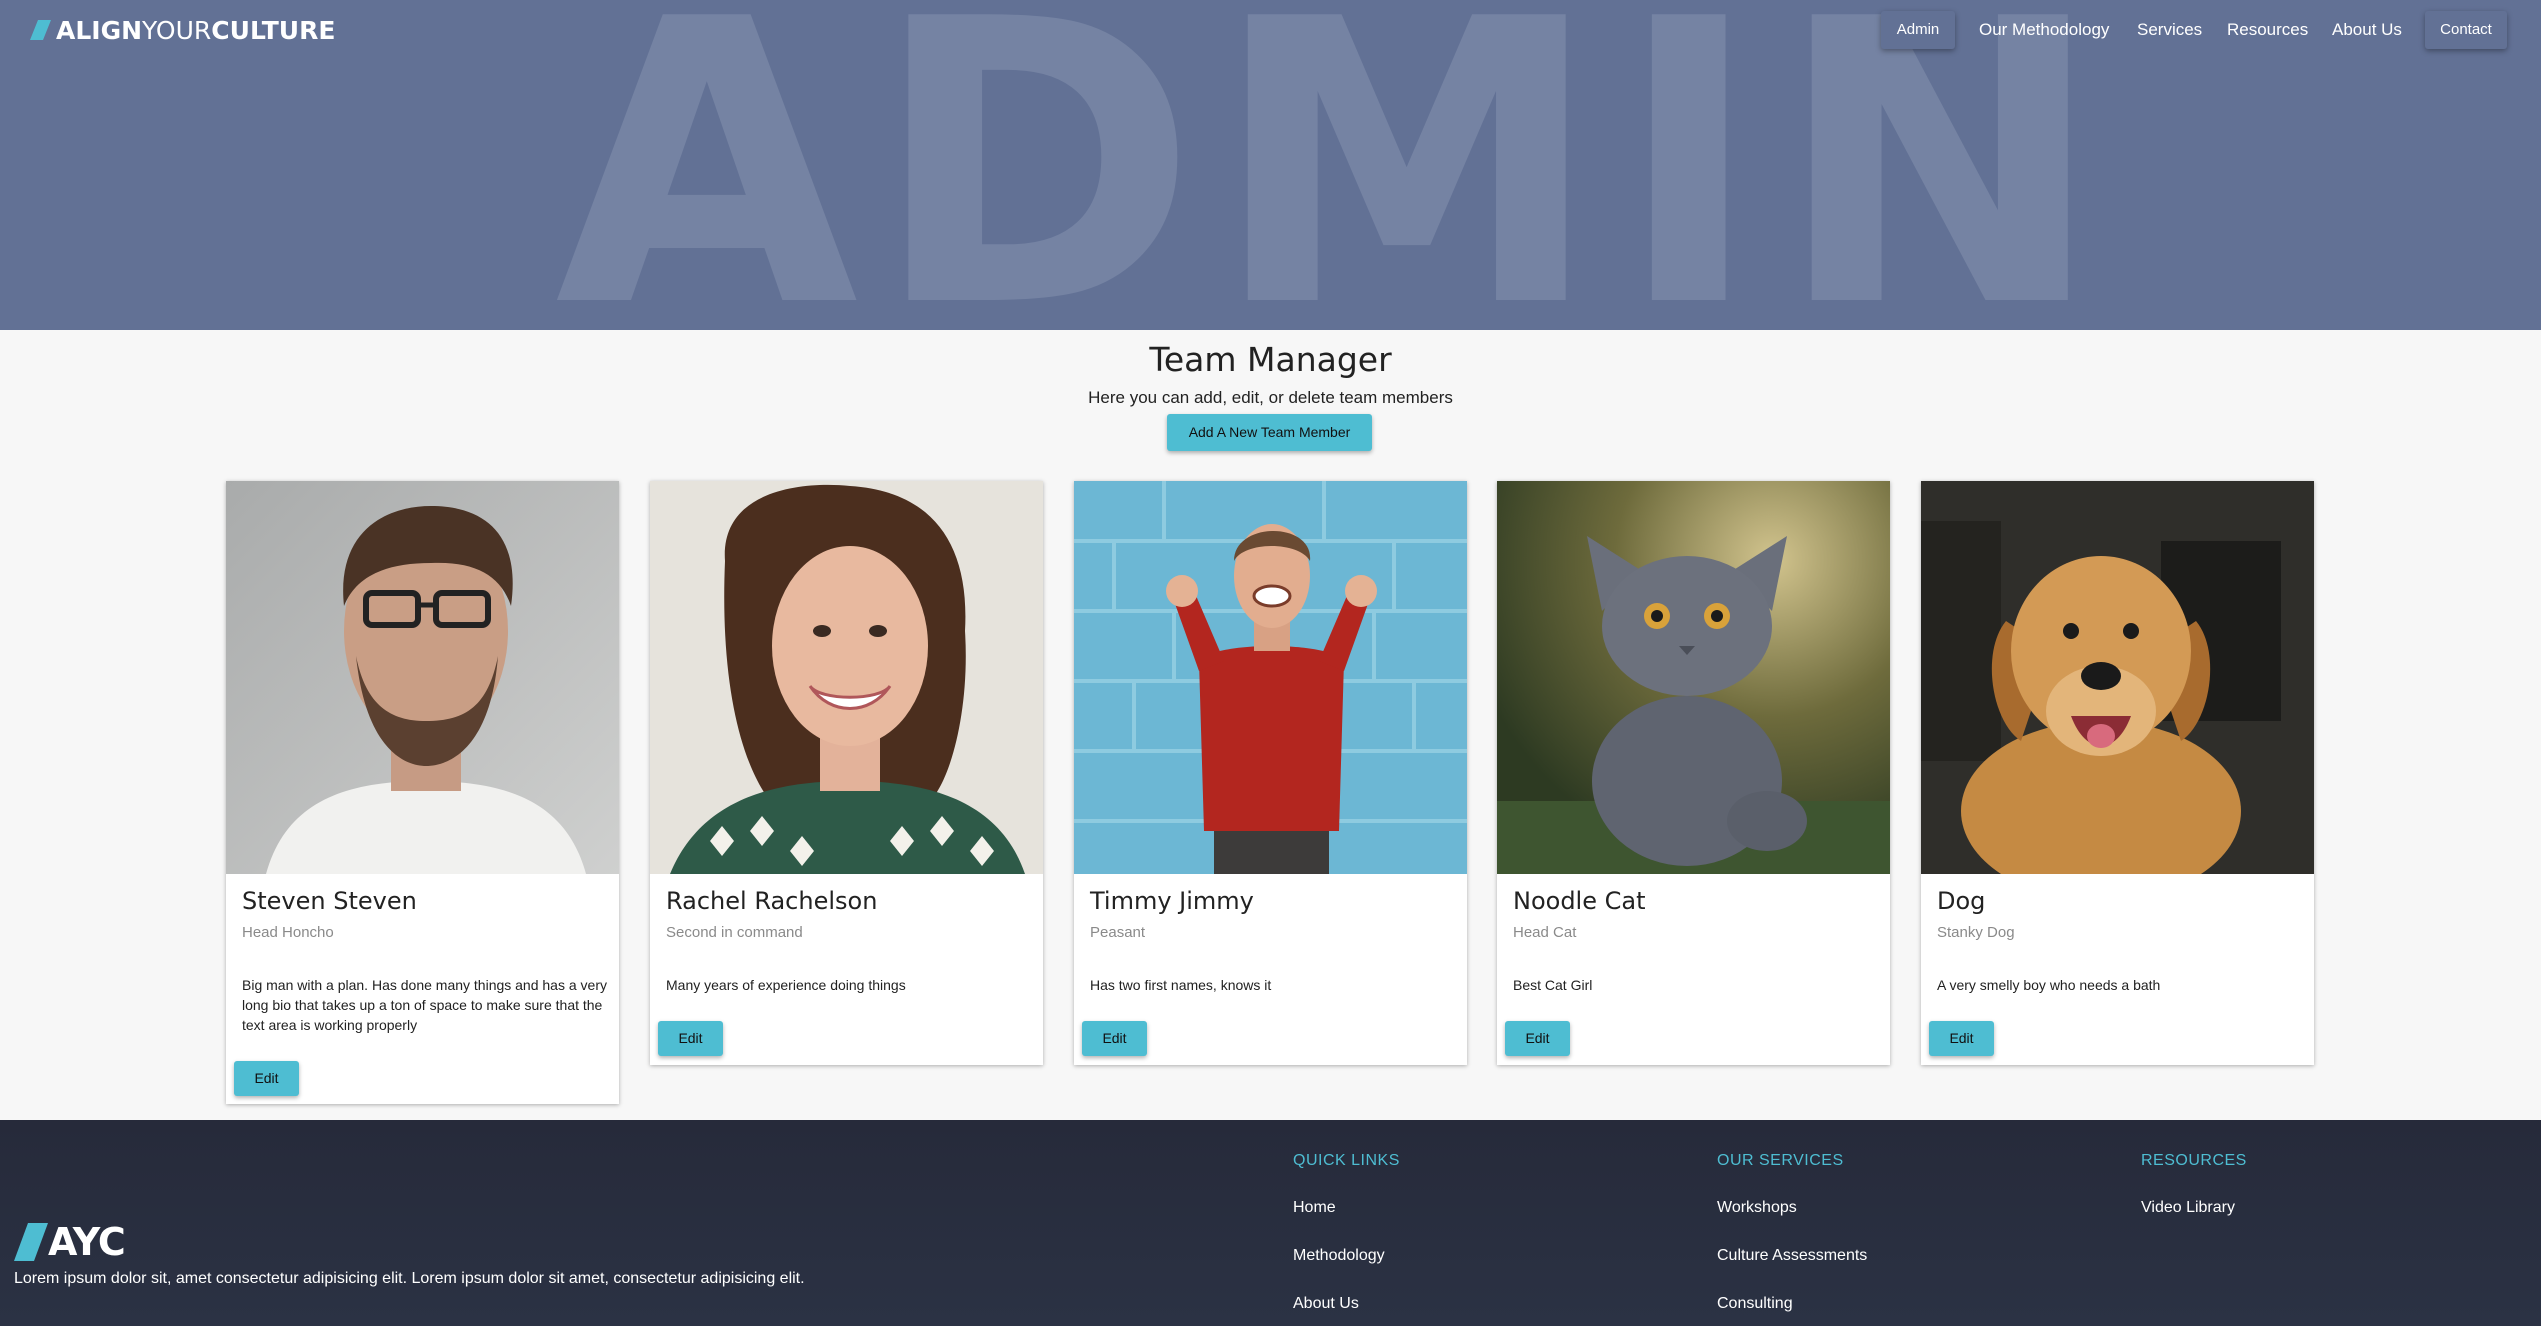 This screenshot has height=1326, width=2541. I want to click on member-name: Steven Steven, so click(329, 901).